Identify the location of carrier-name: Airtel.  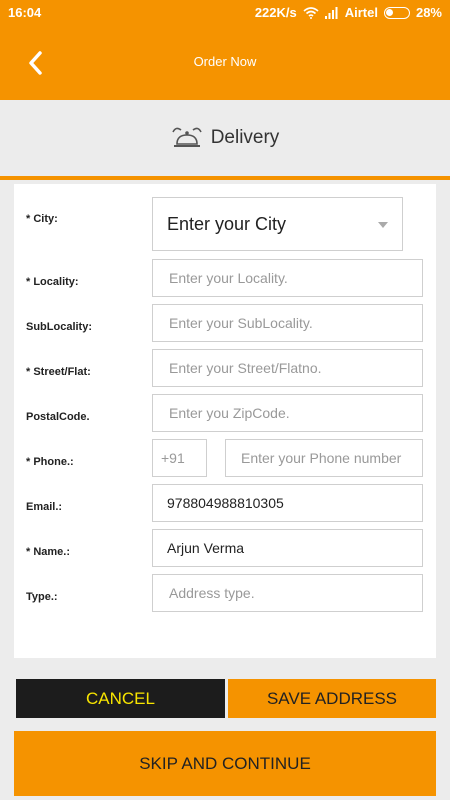
(361, 12).